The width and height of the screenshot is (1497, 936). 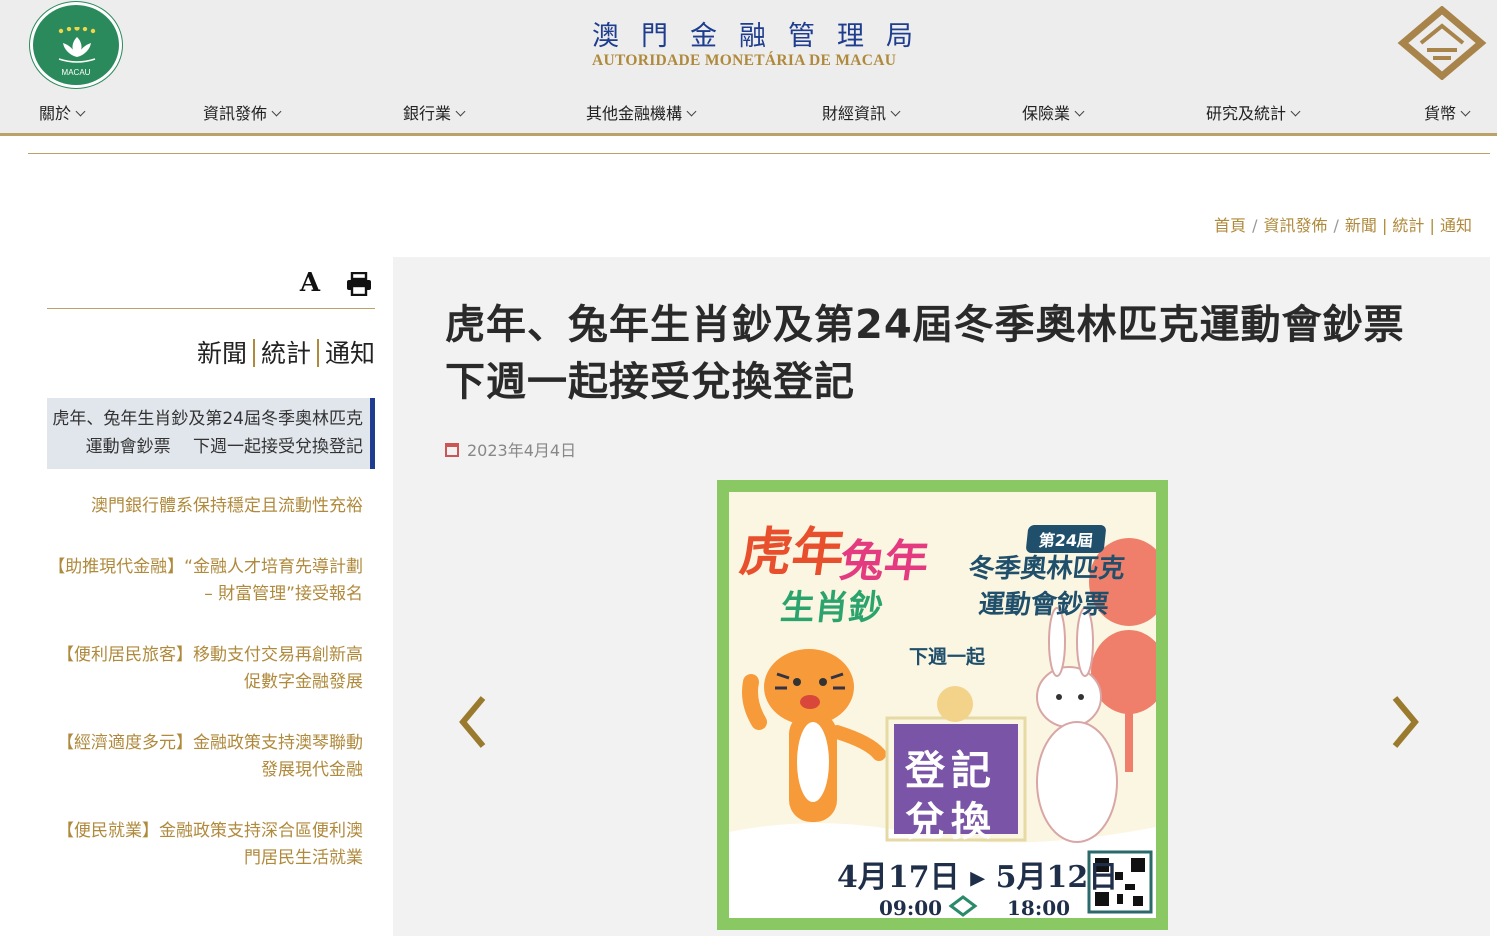 I want to click on poster-register-line2: 兌換, so click(x=951, y=821).